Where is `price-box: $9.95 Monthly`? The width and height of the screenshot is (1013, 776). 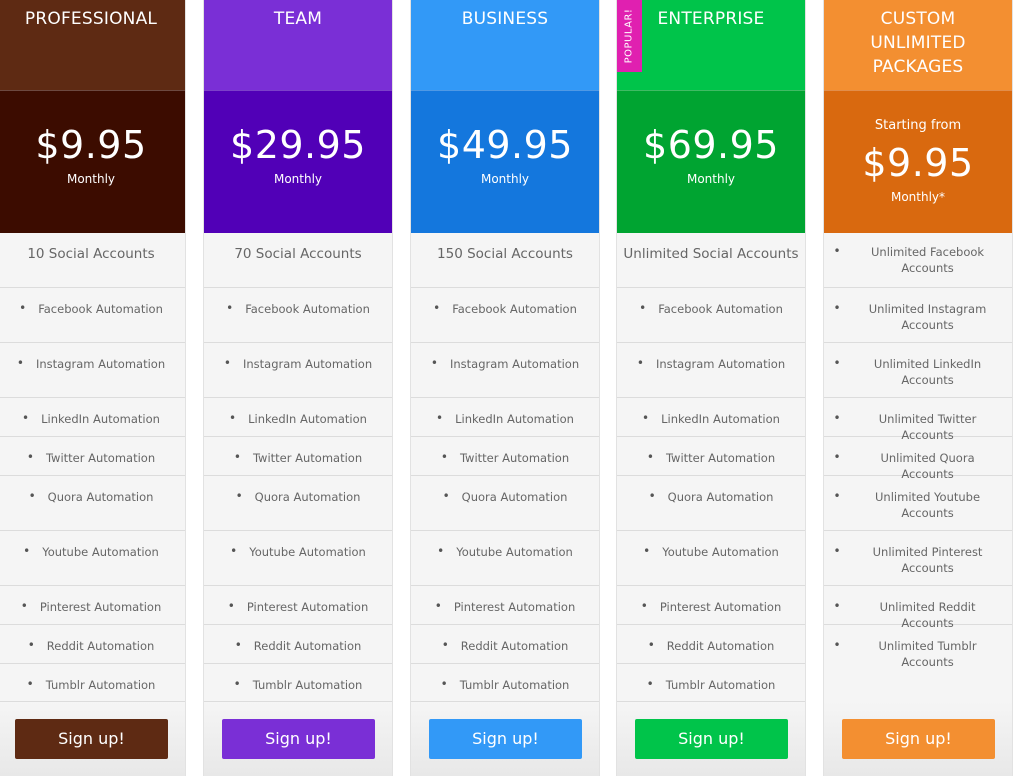
price-box: $9.95 Monthly is located at coordinates (92, 161).